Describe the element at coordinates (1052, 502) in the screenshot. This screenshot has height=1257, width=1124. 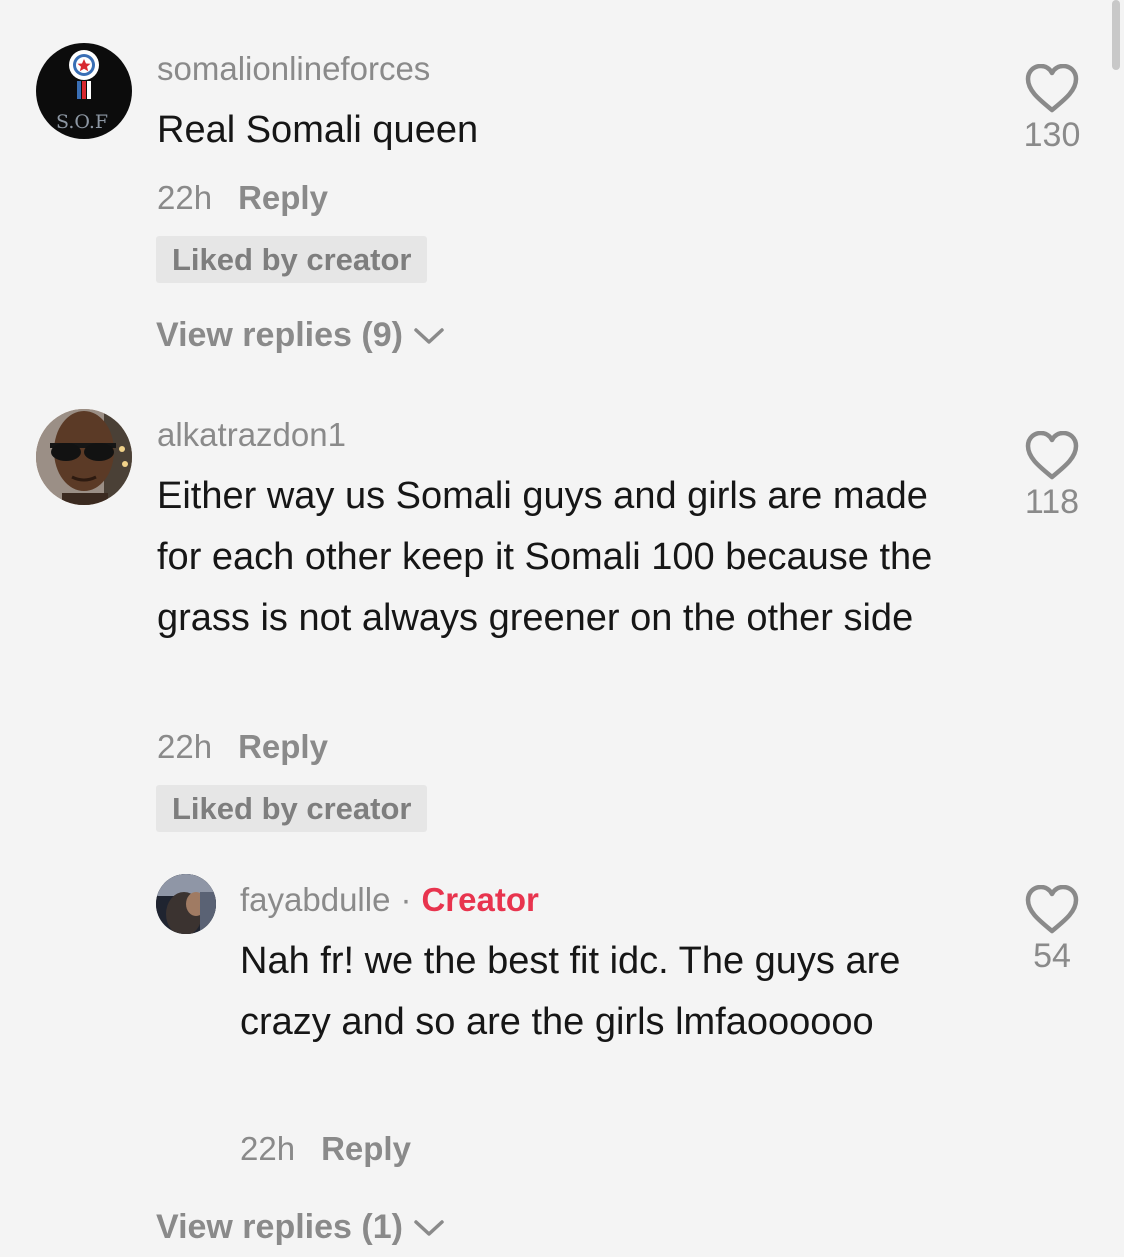
I see `like-count: 118` at that location.